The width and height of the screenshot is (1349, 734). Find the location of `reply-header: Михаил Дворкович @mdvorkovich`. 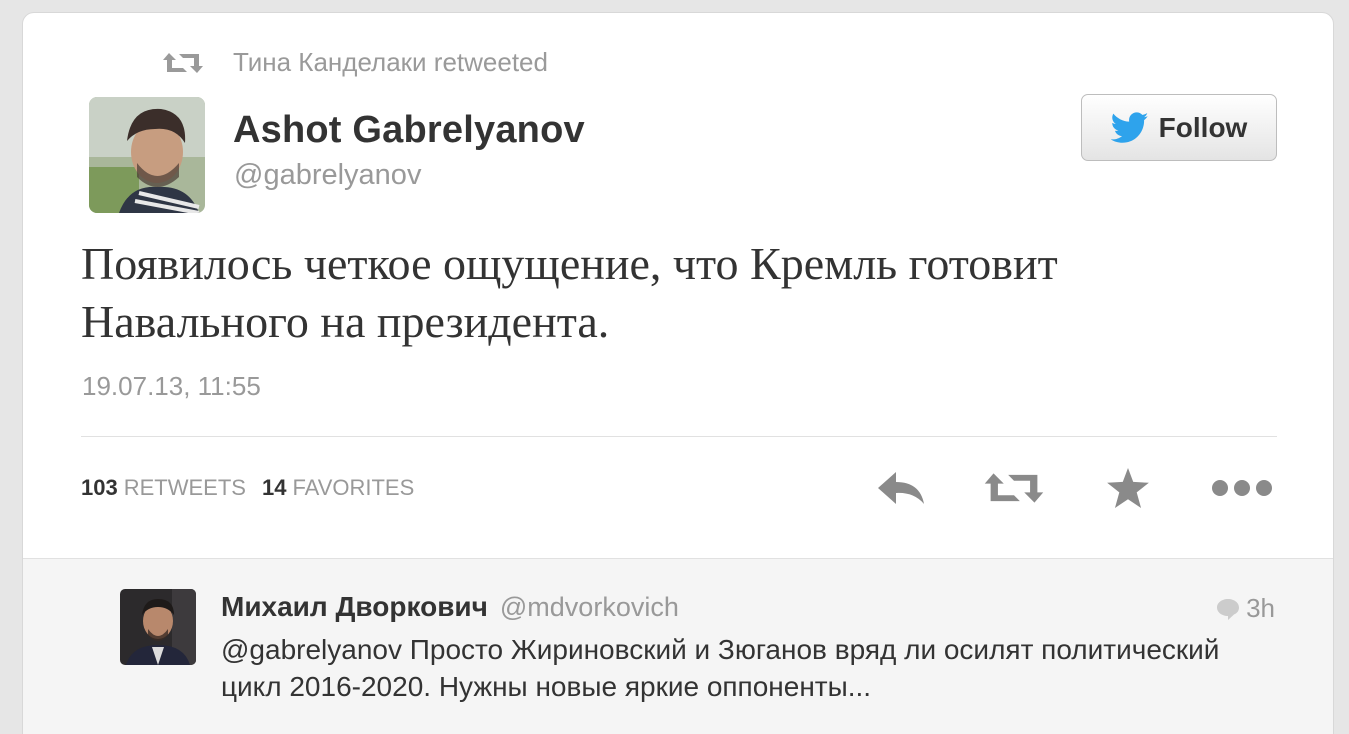

reply-header: Михаил Дворкович @mdvorkovich is located at coordinates (450, 607).